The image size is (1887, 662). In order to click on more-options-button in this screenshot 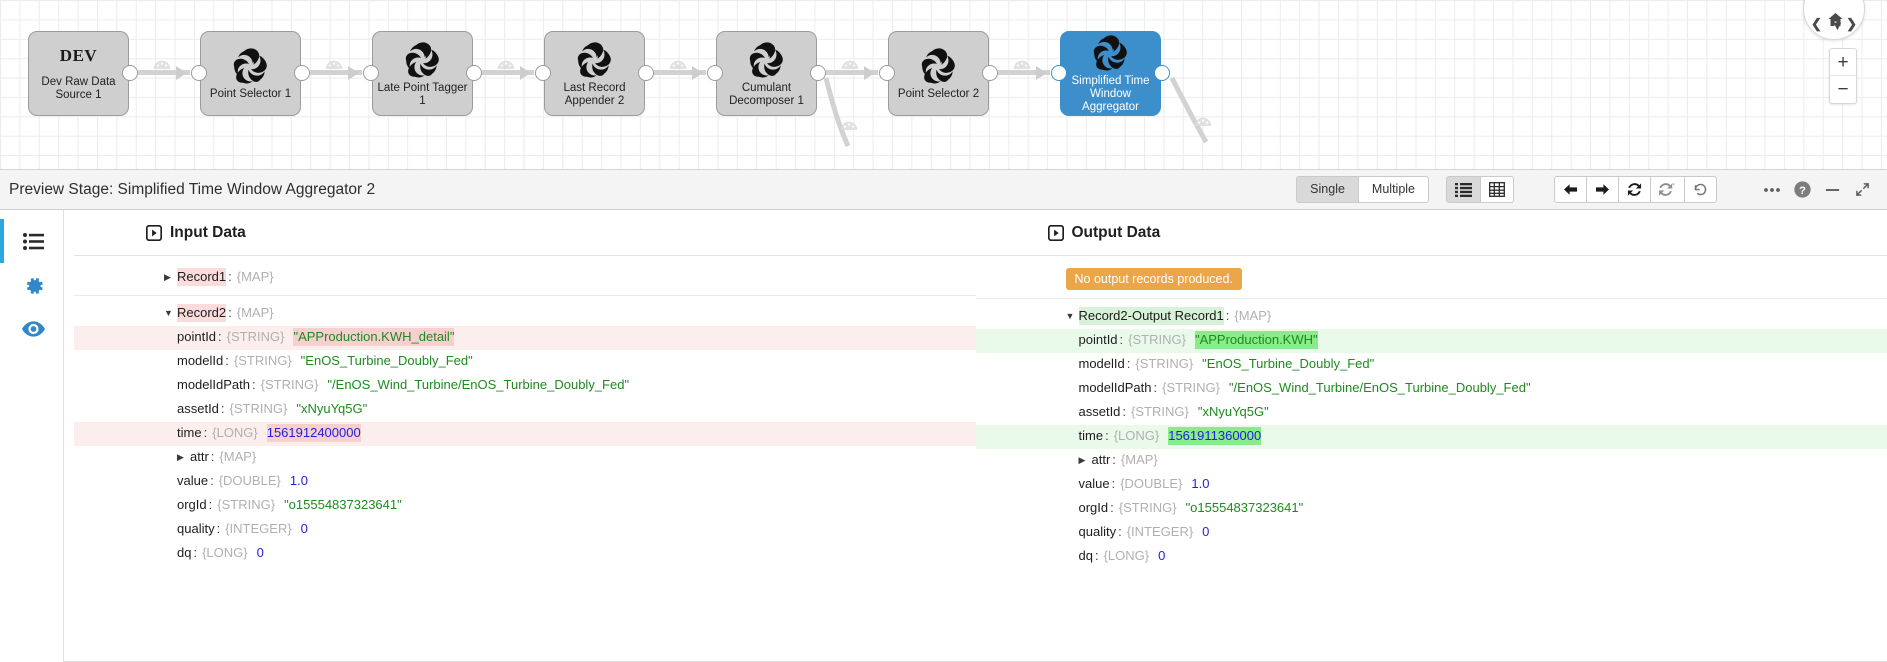, I will do `click(1772, 189)`.